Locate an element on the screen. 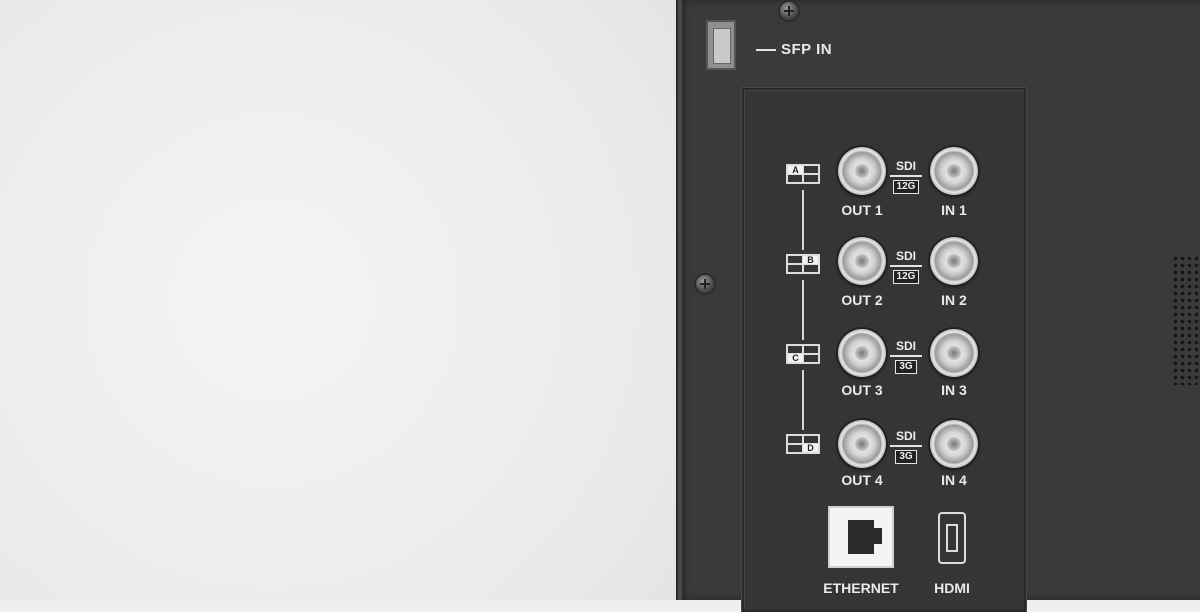 The width and height of the screenshot is (1200, 612). sfp-leader-line is located at coordinates (766, 50).